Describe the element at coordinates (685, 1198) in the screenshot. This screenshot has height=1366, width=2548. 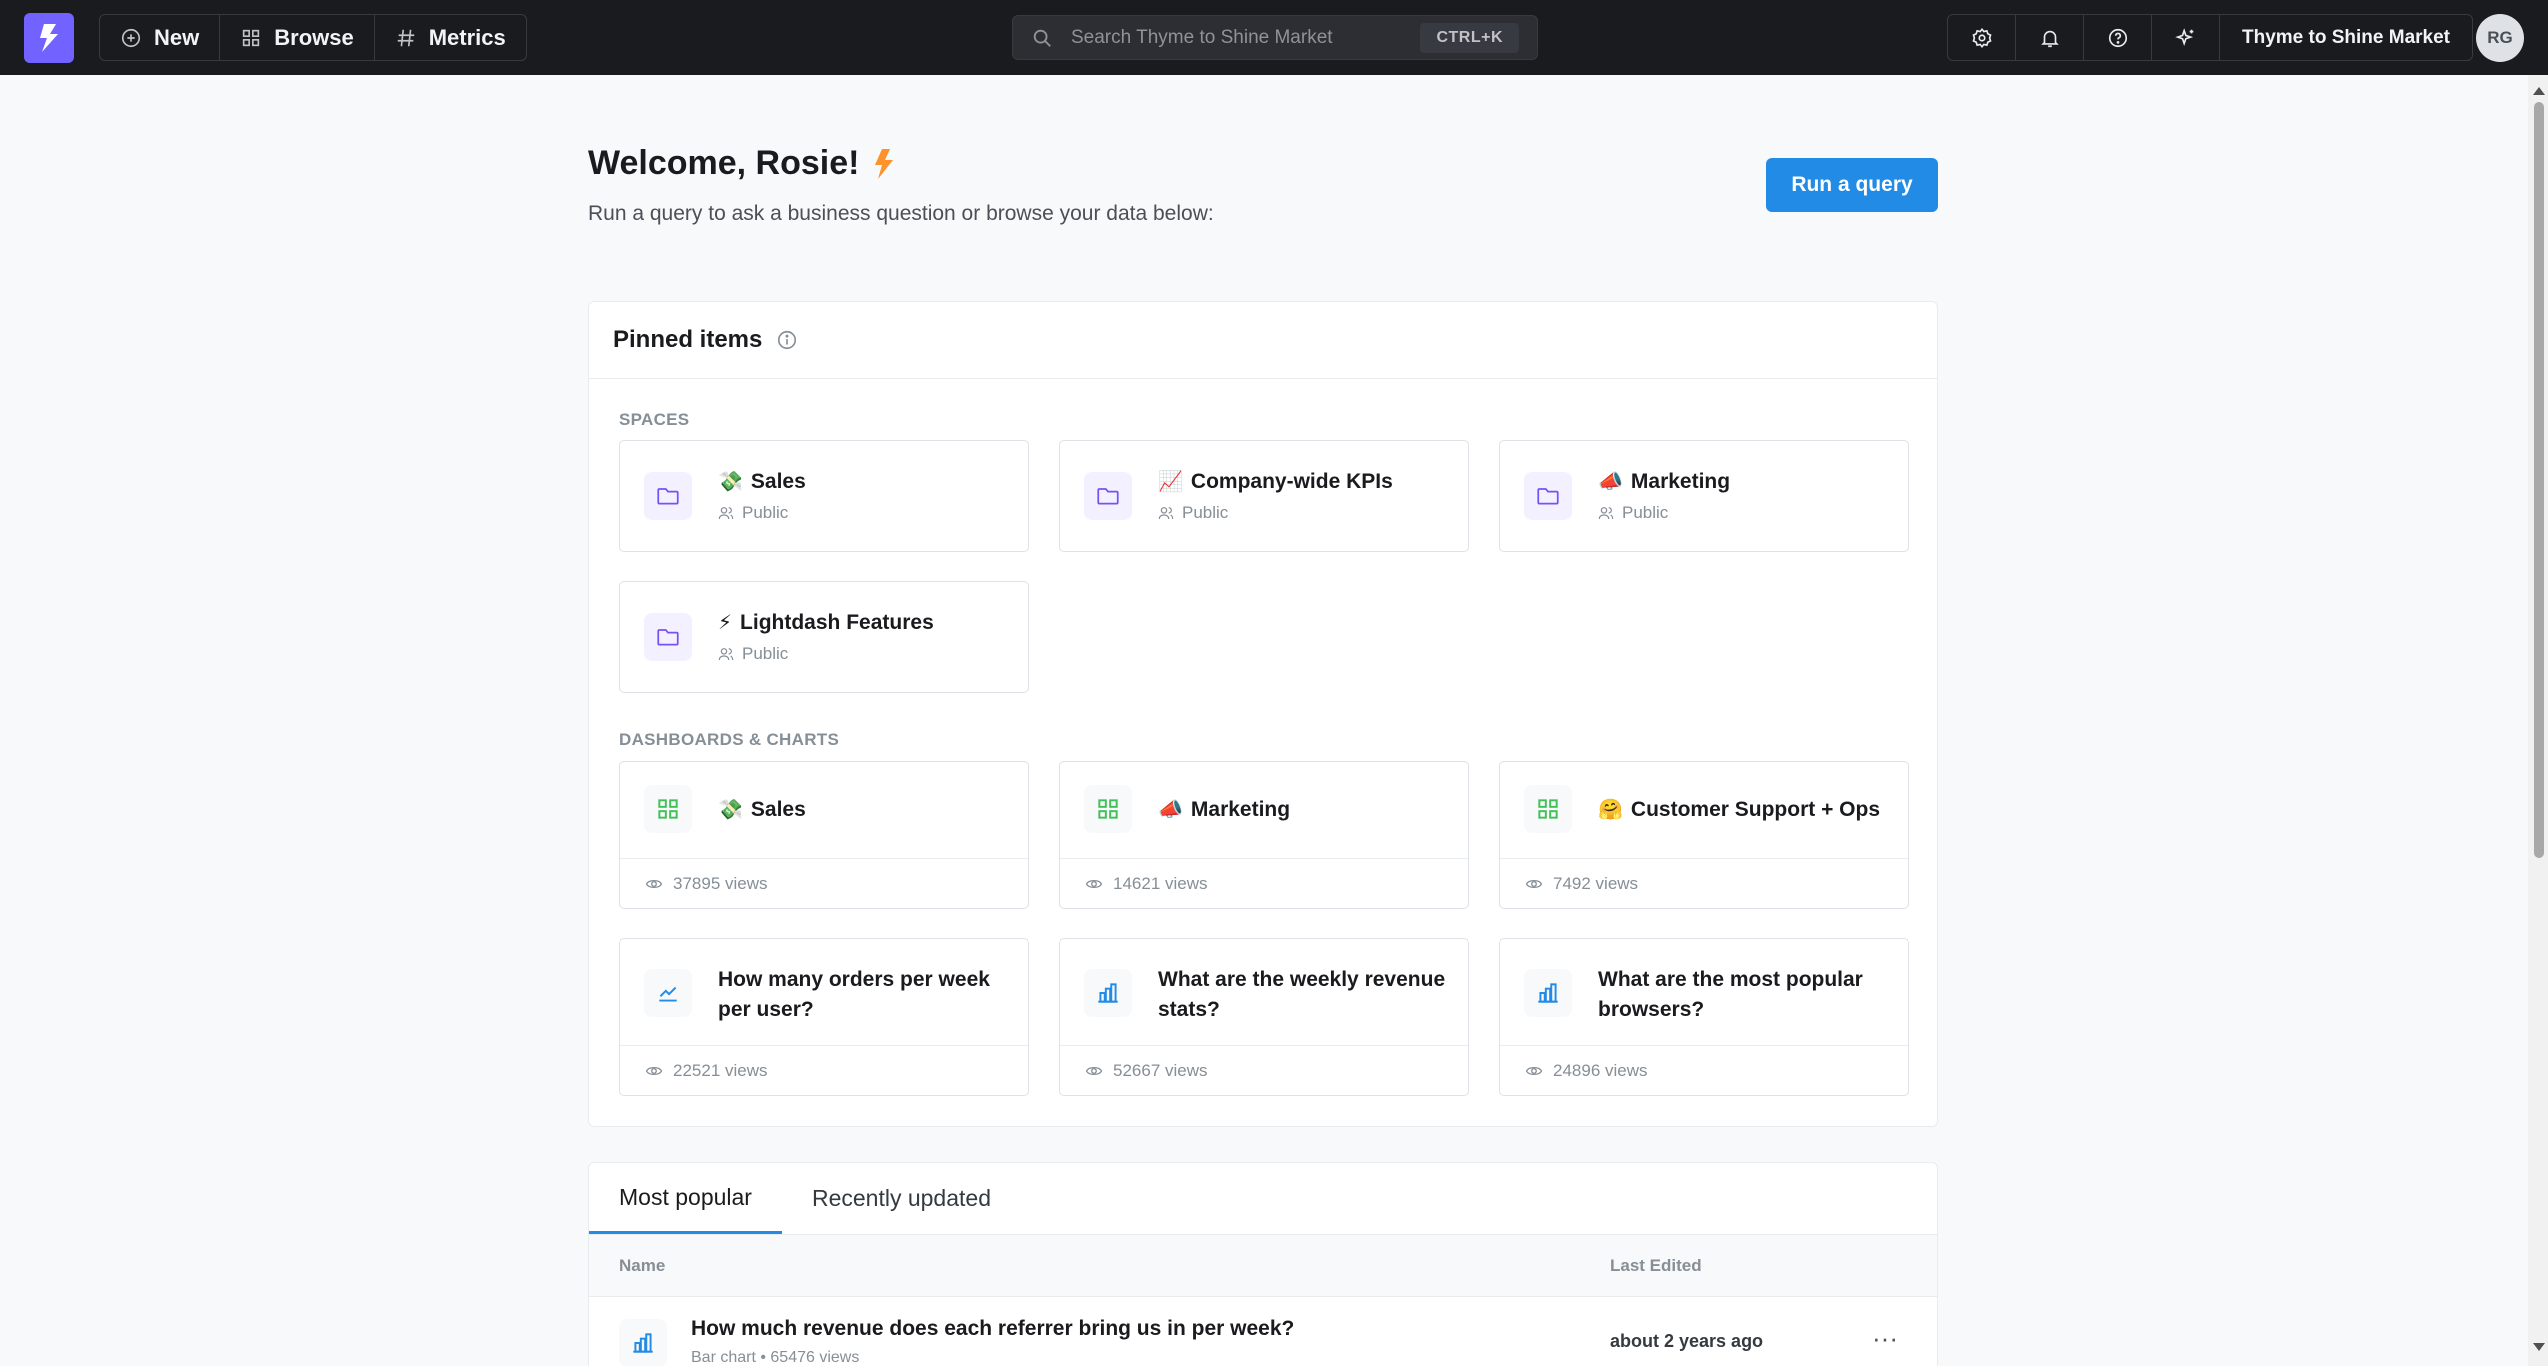
I see `tab-most-popular: Most popular` at that location.